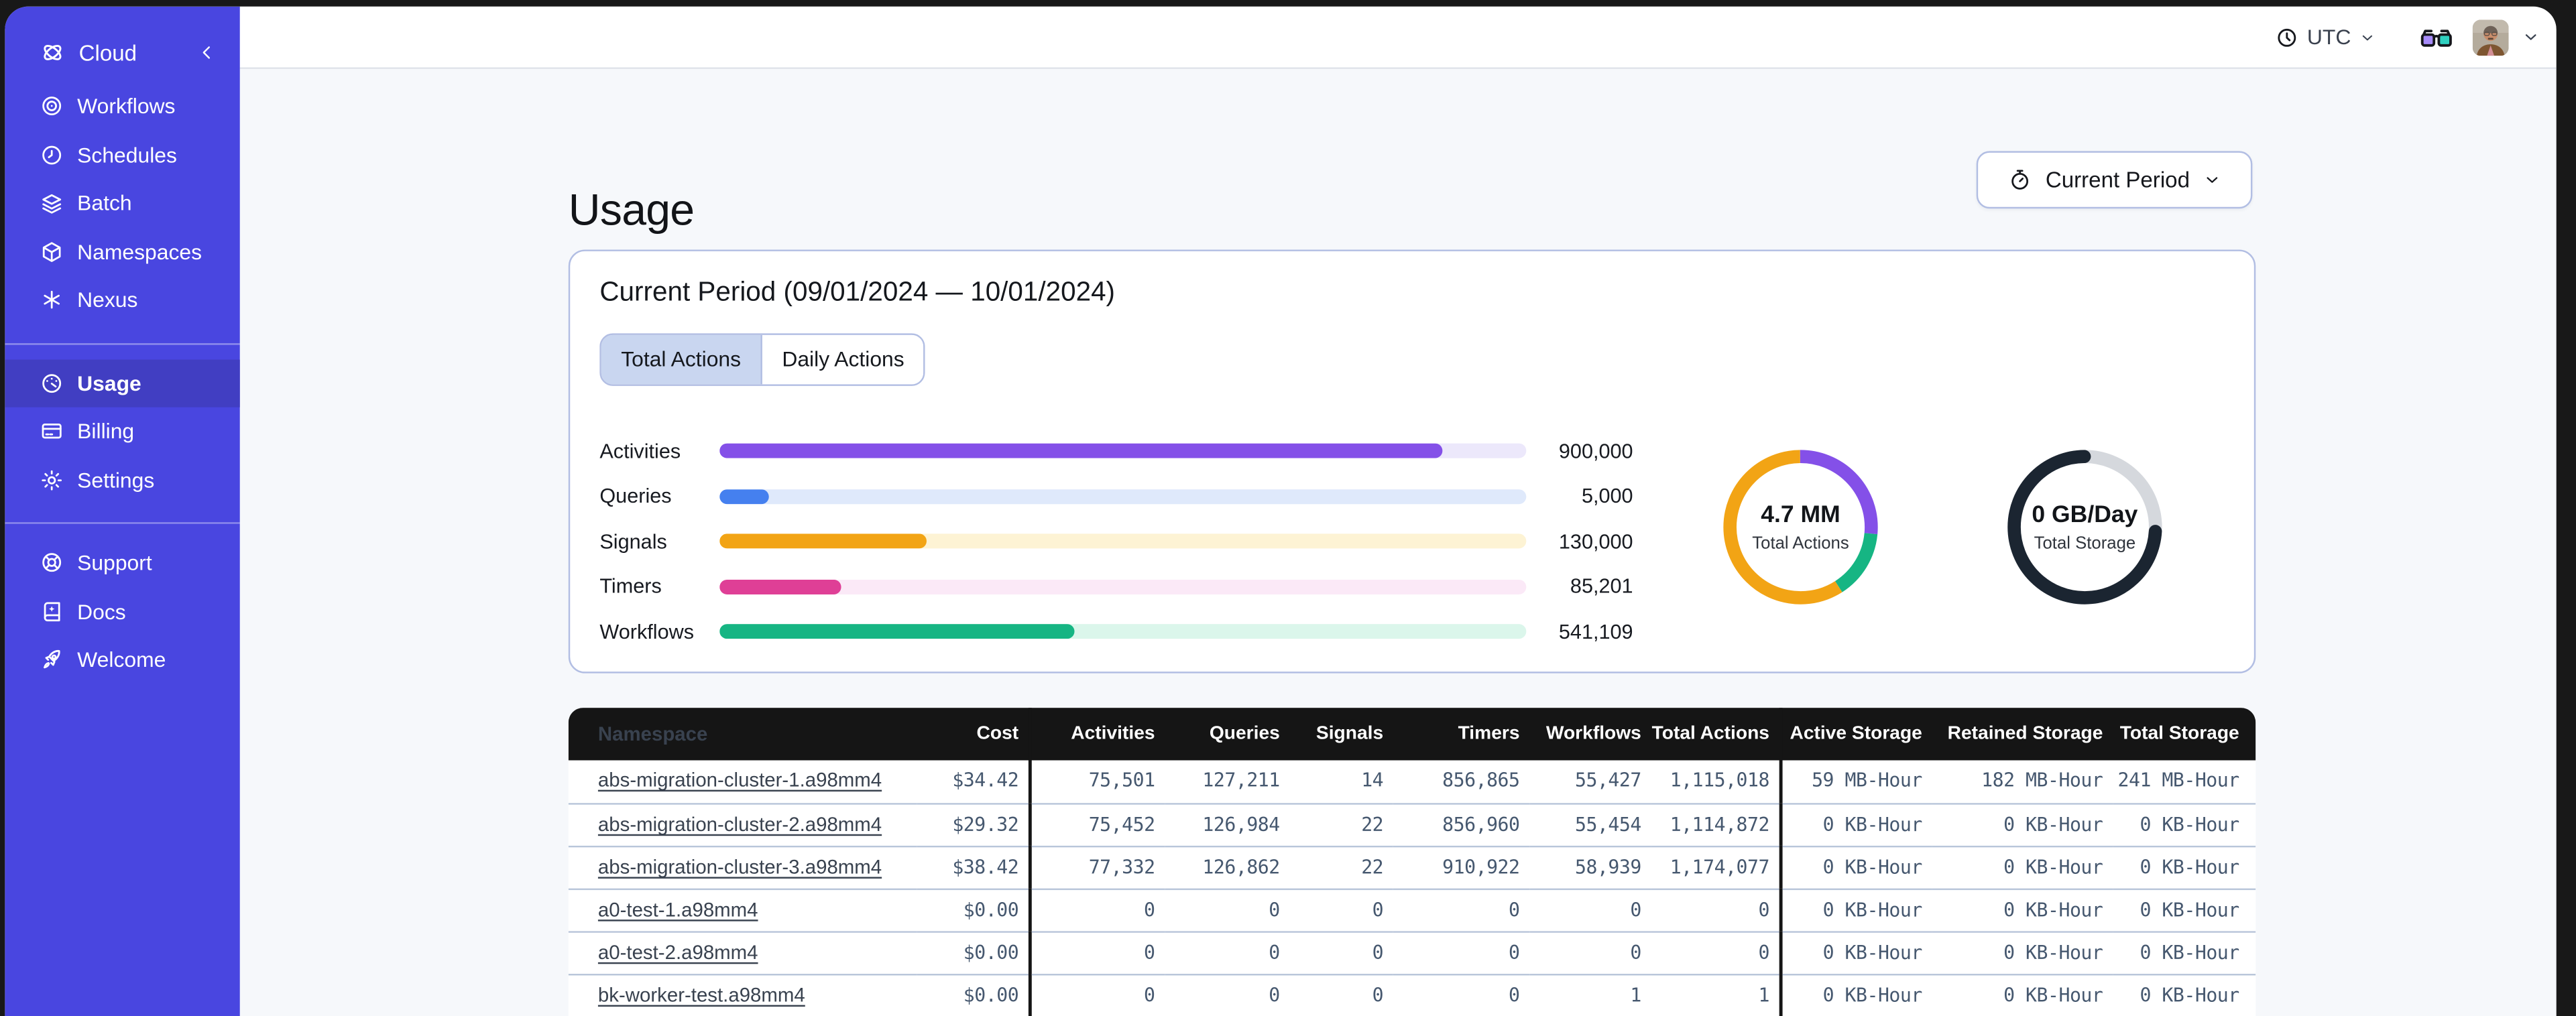  Describe the element at coordinates (1244, 734) in the screenshot. I see `column-header-queries: Queries` at that location.